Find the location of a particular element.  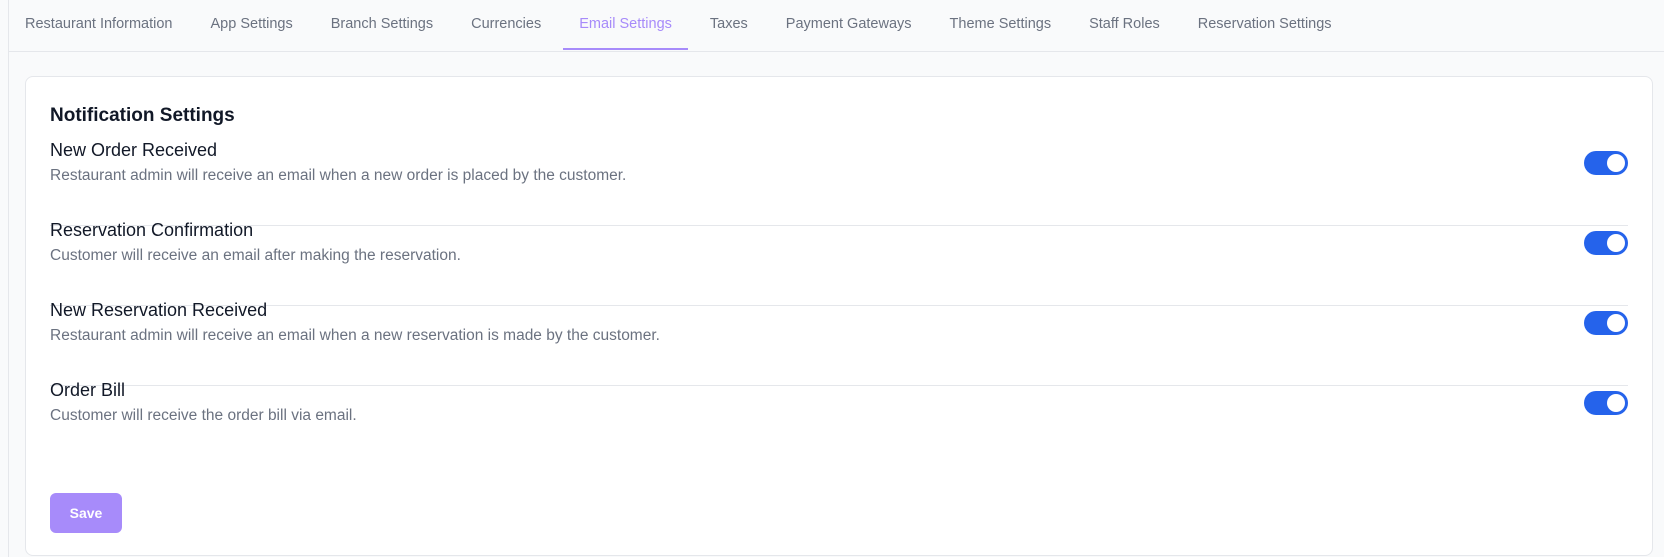

new-reservation-received-toggle is located at coordinates (1606, 323).